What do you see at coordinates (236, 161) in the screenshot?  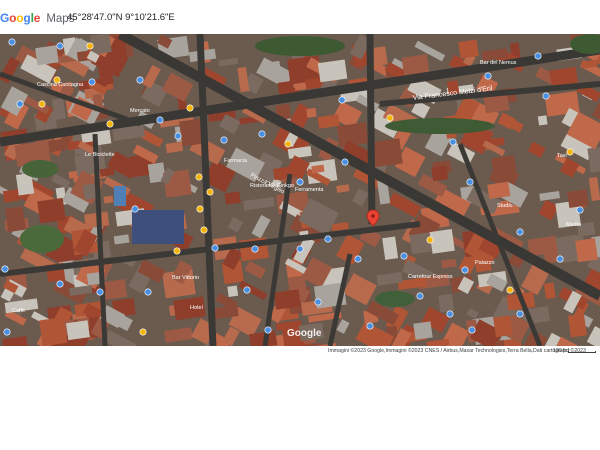 I see `place-label: Farmacia` at bounding box center [236, 161].